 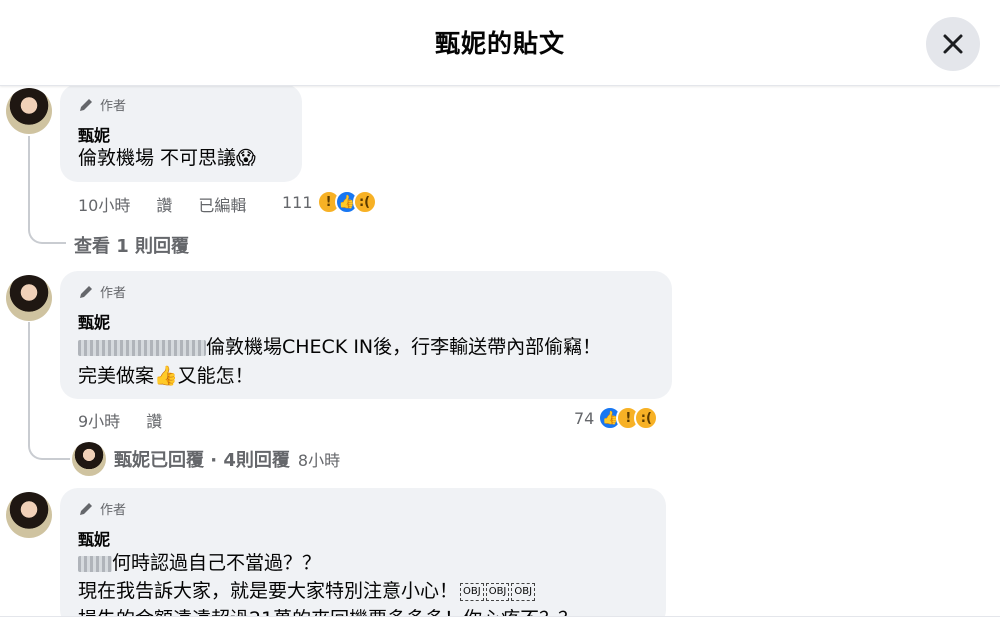 What do you see at coordinates (104, 204) in the screenshot?
I see `comment-time: 10小時` at bounding box center [104, 204].